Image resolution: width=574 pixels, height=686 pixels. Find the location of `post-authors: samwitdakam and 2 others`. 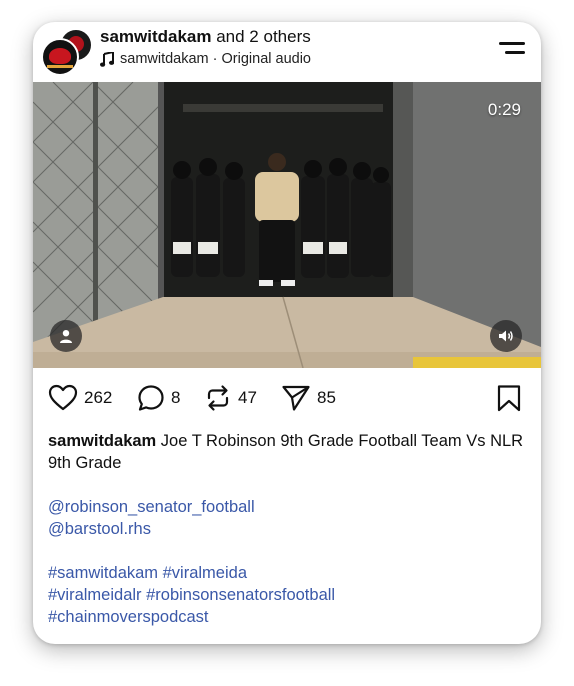

post-authors: samwitdakam and 2 others is located at coordinates (205, 37).